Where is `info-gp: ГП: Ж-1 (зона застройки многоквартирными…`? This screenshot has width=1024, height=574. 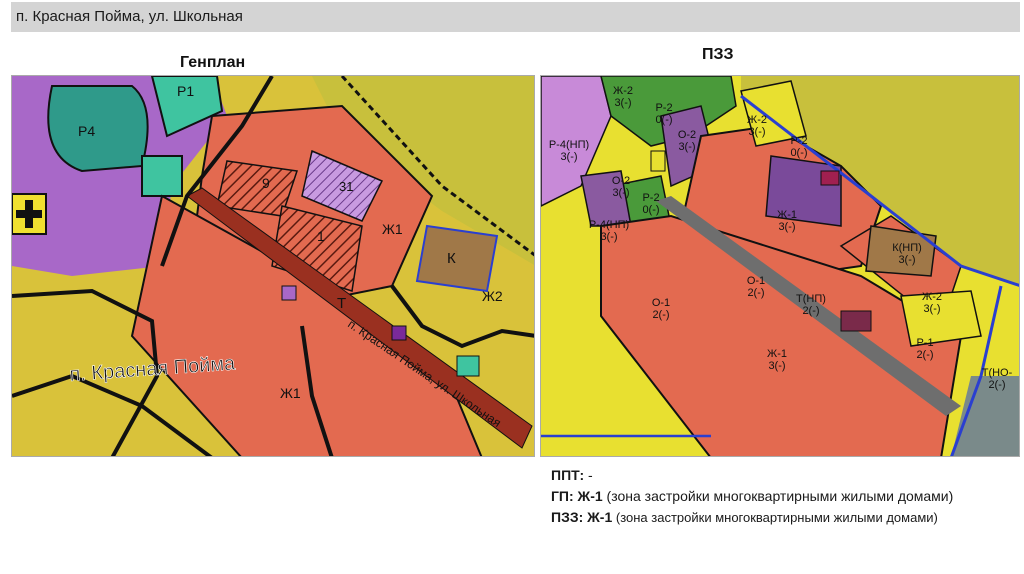 info-gp: ГП: Ж-1 (зона застройки многоквартирными… is located at coordinates (763, 496).